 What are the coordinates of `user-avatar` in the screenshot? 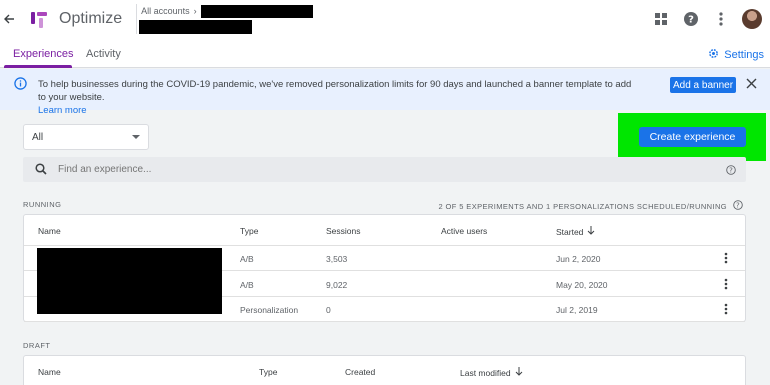 It's located at (752, 19).